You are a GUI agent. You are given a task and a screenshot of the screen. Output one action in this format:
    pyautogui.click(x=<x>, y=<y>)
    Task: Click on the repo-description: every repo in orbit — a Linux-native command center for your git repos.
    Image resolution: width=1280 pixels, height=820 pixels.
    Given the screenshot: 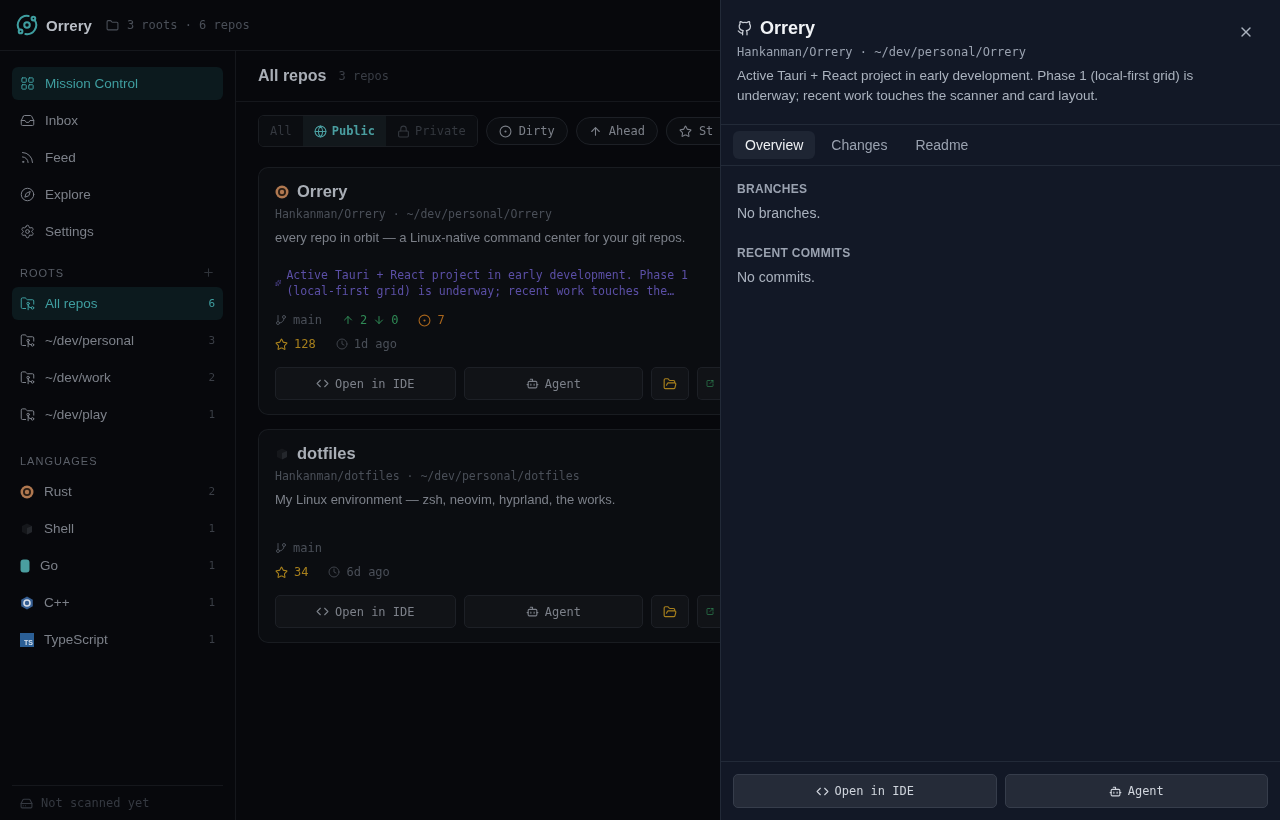 What is the action you would take?
    pyautogui.click(x=481, y=237)
    